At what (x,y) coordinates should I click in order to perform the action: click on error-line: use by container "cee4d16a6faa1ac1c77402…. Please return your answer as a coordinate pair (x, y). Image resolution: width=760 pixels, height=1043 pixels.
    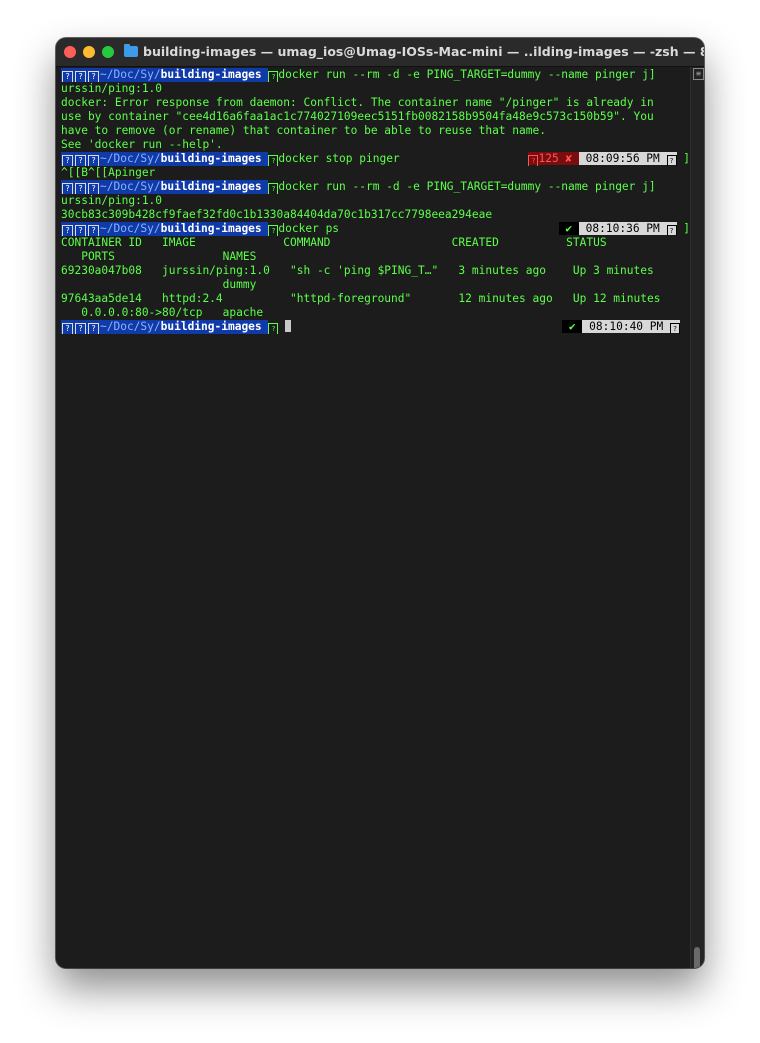
    Looking at the image, I should click on (357, 116).